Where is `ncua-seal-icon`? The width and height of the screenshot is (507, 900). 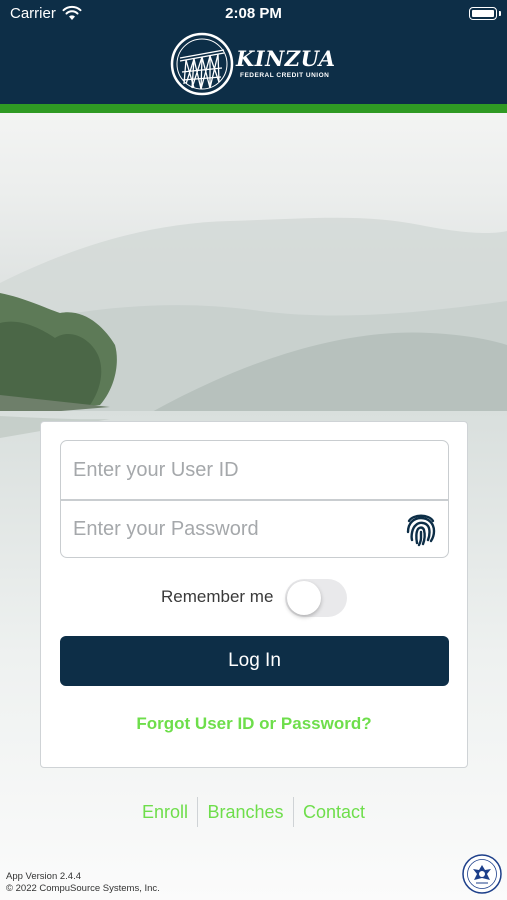 ncua-seal-icon is located at coordinates (482, 874).